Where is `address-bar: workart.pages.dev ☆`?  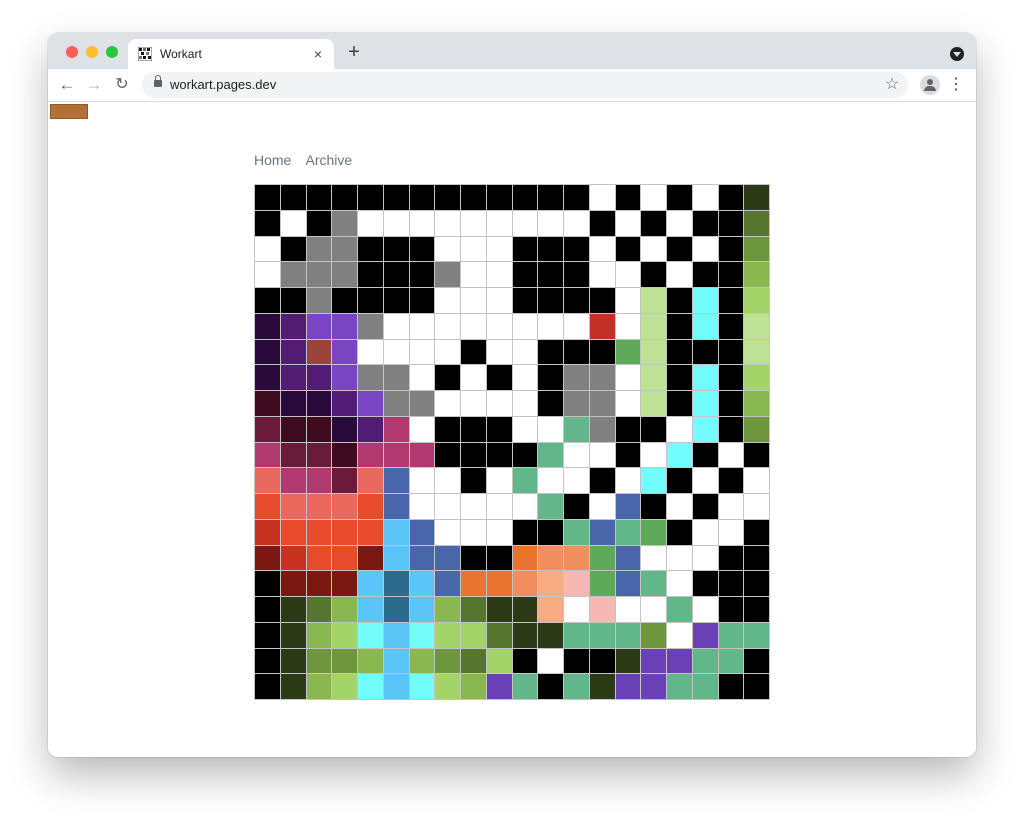
address-bar: workart.pages.dev ☆ is located at coordinates (525, 85).